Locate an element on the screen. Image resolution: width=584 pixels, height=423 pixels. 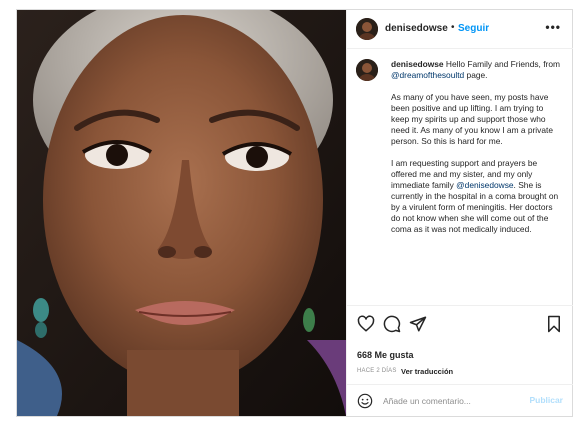
comment-input is located at coordinates (448, 401).